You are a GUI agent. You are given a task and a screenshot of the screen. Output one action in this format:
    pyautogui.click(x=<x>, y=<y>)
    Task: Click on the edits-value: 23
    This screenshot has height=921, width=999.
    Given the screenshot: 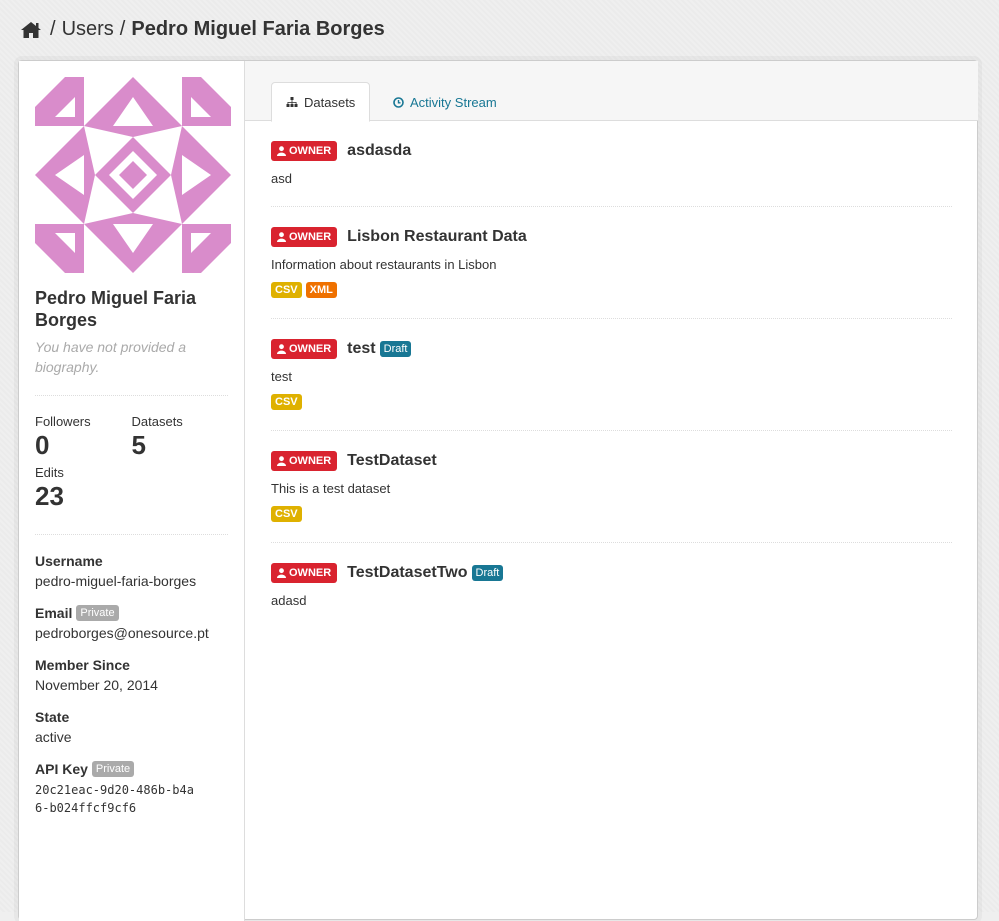 What is the action you would take?
    pyautogui.click(x=49, y=496)
    